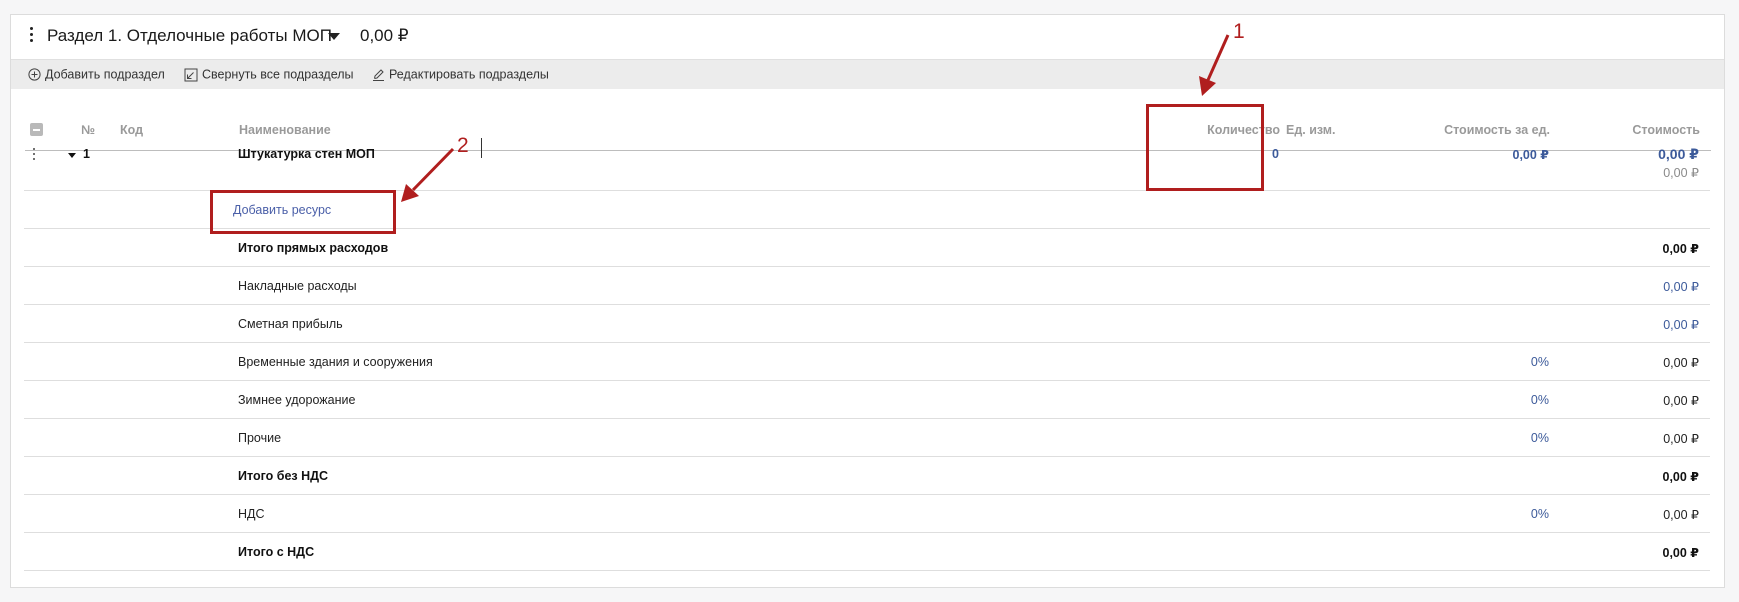 The width and height of the screenshot is (1739, 602). What do you see at coordinates (1678, 154) in the screenshot?
I see `item-cost: 0,00 ₽` at bounding box center [1678, 154].